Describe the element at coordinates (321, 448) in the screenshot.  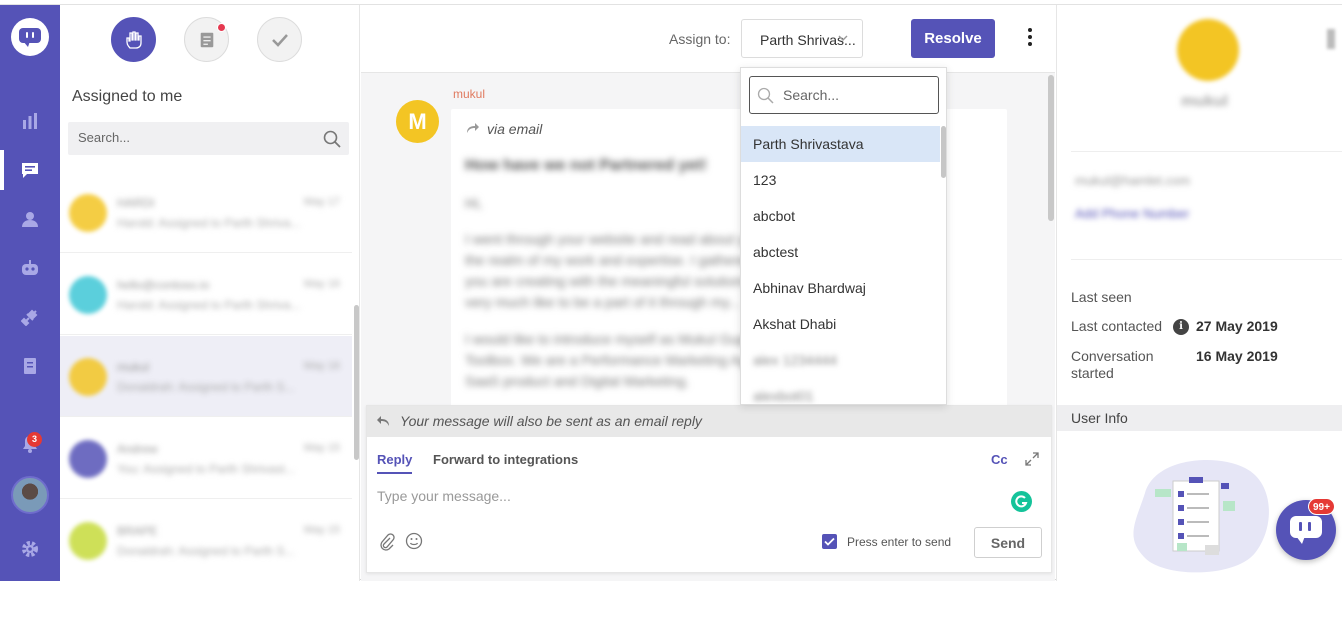
I see `conversation-time: May 15` at that location.